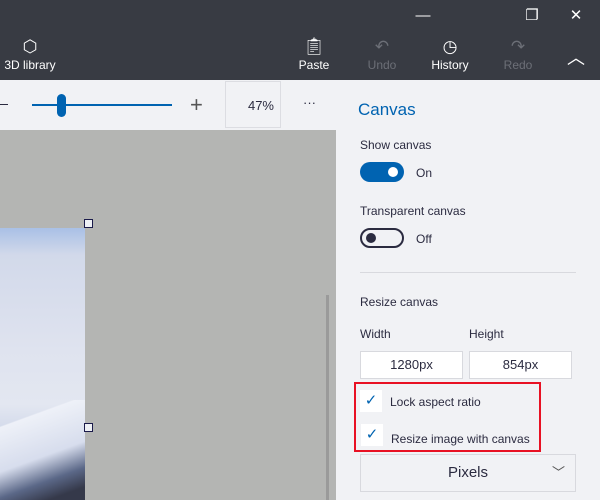  Describe the element at coordinates (468, 272) in the screenshot. I see `divider` at that location.